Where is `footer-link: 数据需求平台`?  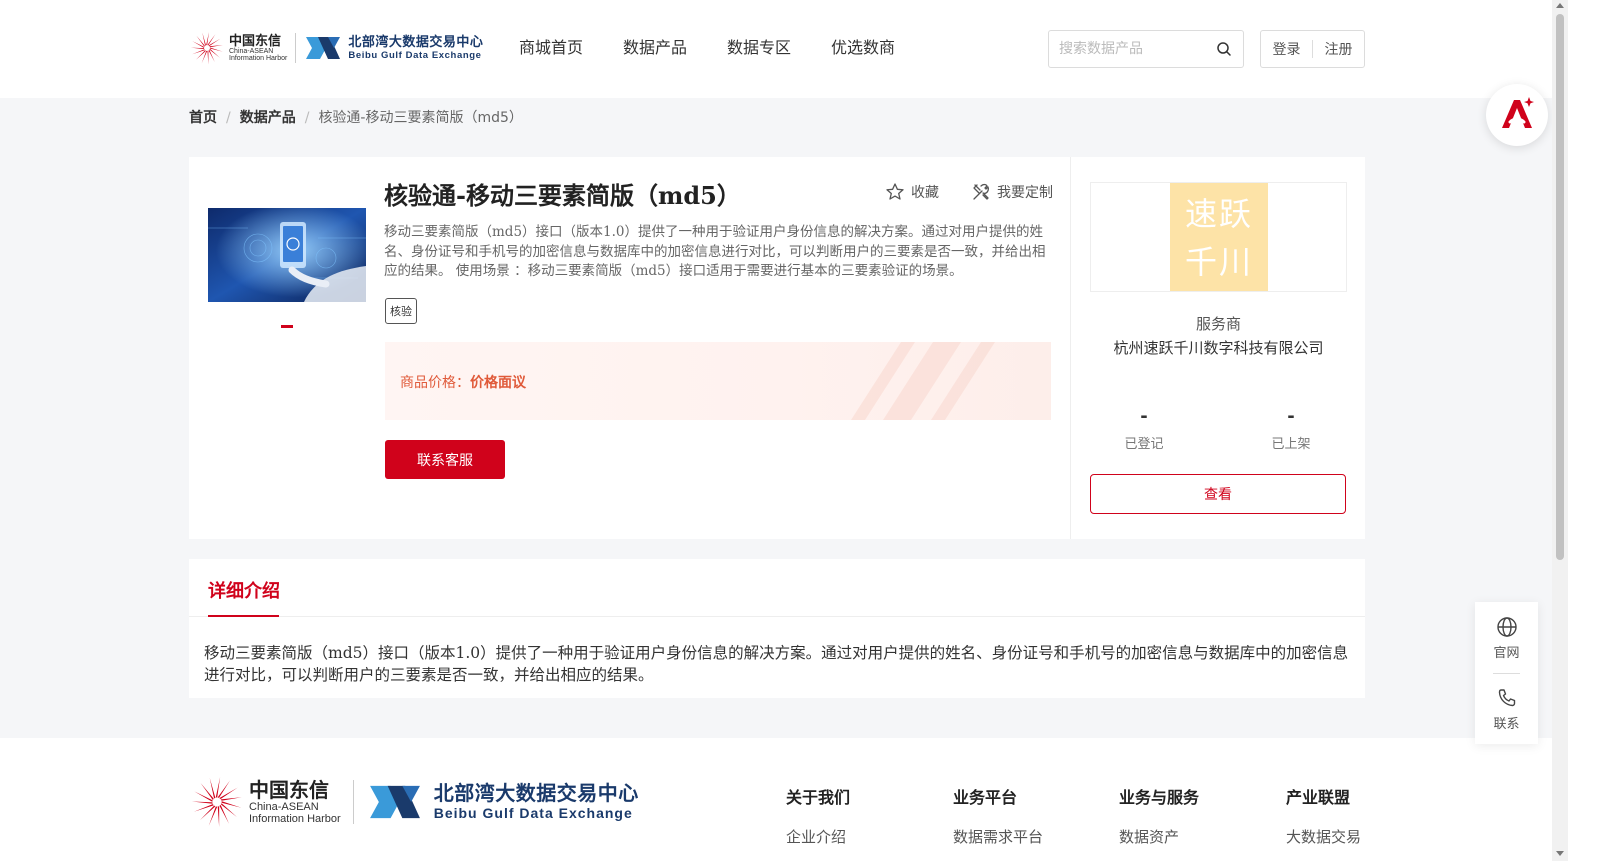 footer-link: 数据需求平台 is located at coordinates (998, 836).